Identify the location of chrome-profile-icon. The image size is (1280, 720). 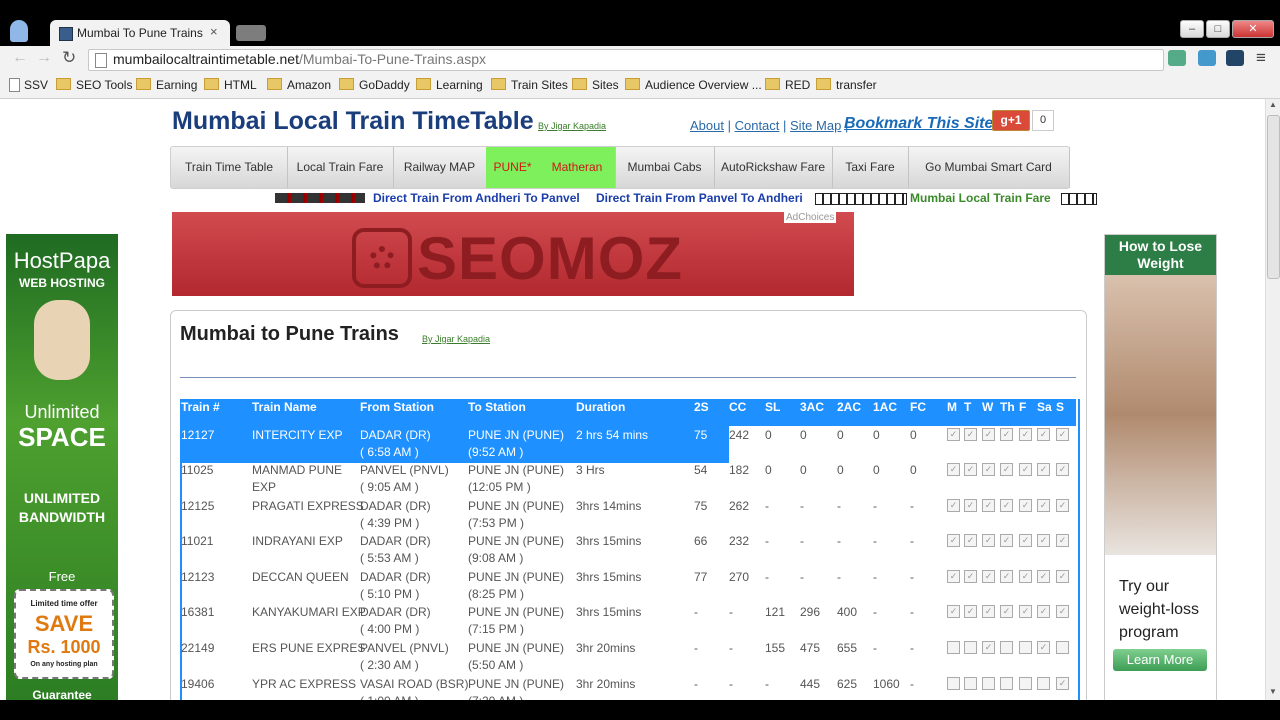
(19, 31).